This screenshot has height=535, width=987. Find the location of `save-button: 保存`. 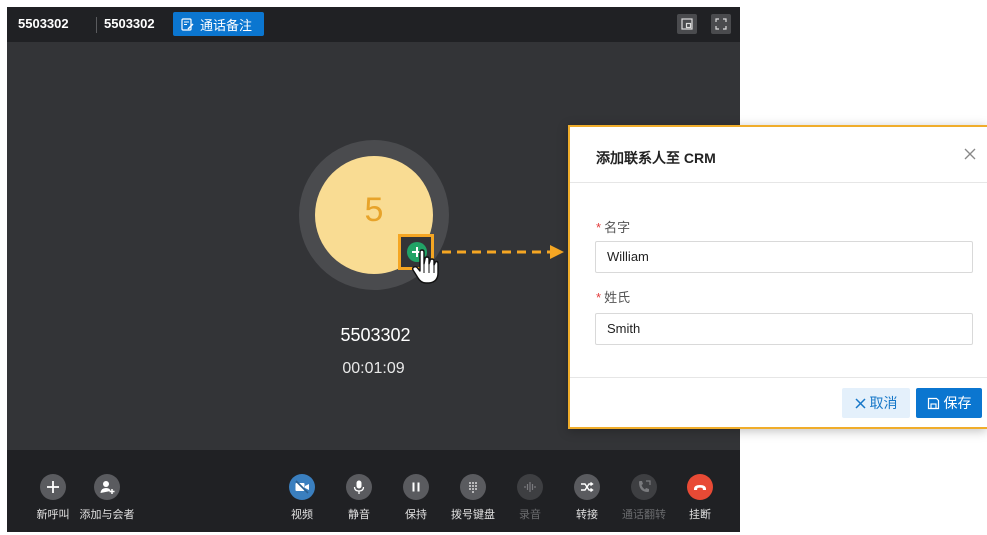

save-button: 保存 is located at coordinates (949, 403).